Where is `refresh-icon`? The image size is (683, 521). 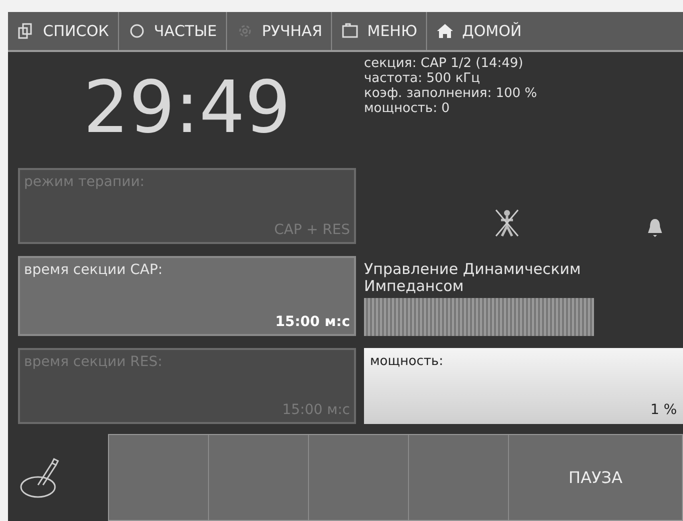
refresh-icon is located at coordinates (137, 31).